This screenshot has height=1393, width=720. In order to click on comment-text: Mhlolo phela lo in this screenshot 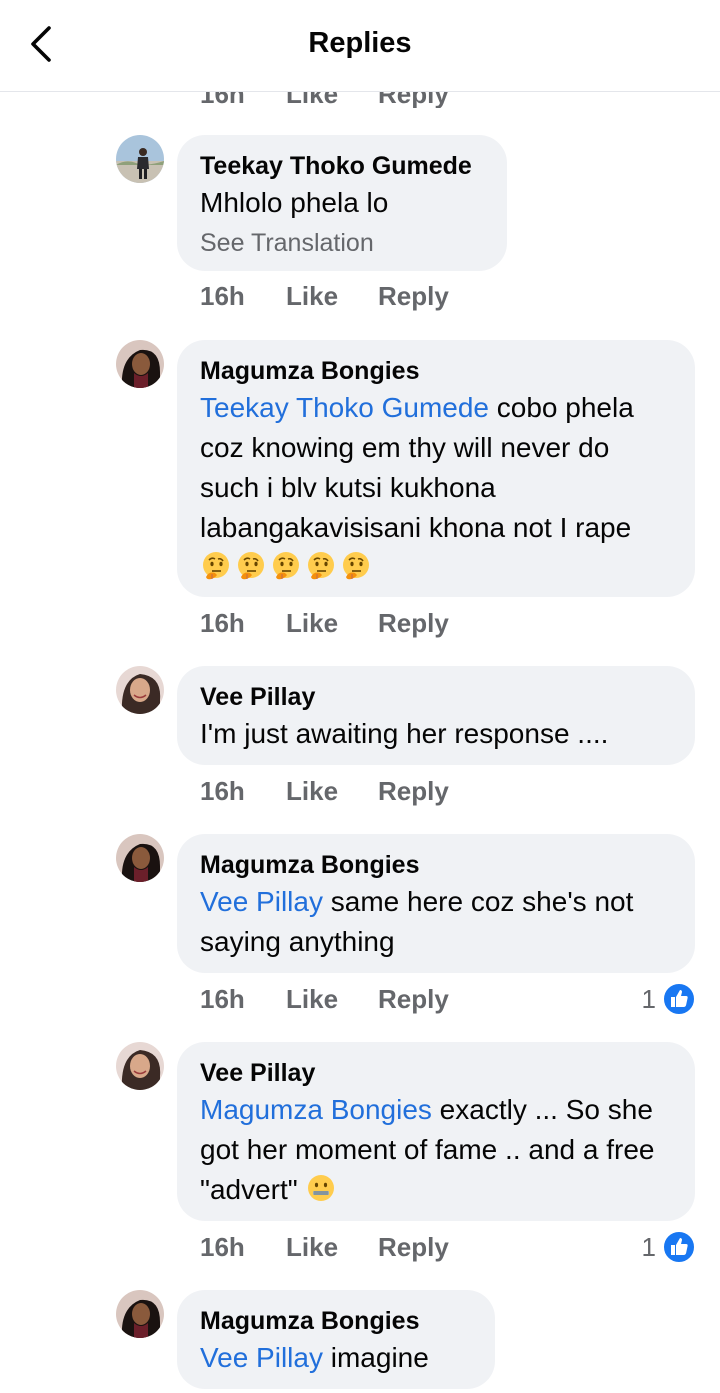, I will do `click(294, 202)`.